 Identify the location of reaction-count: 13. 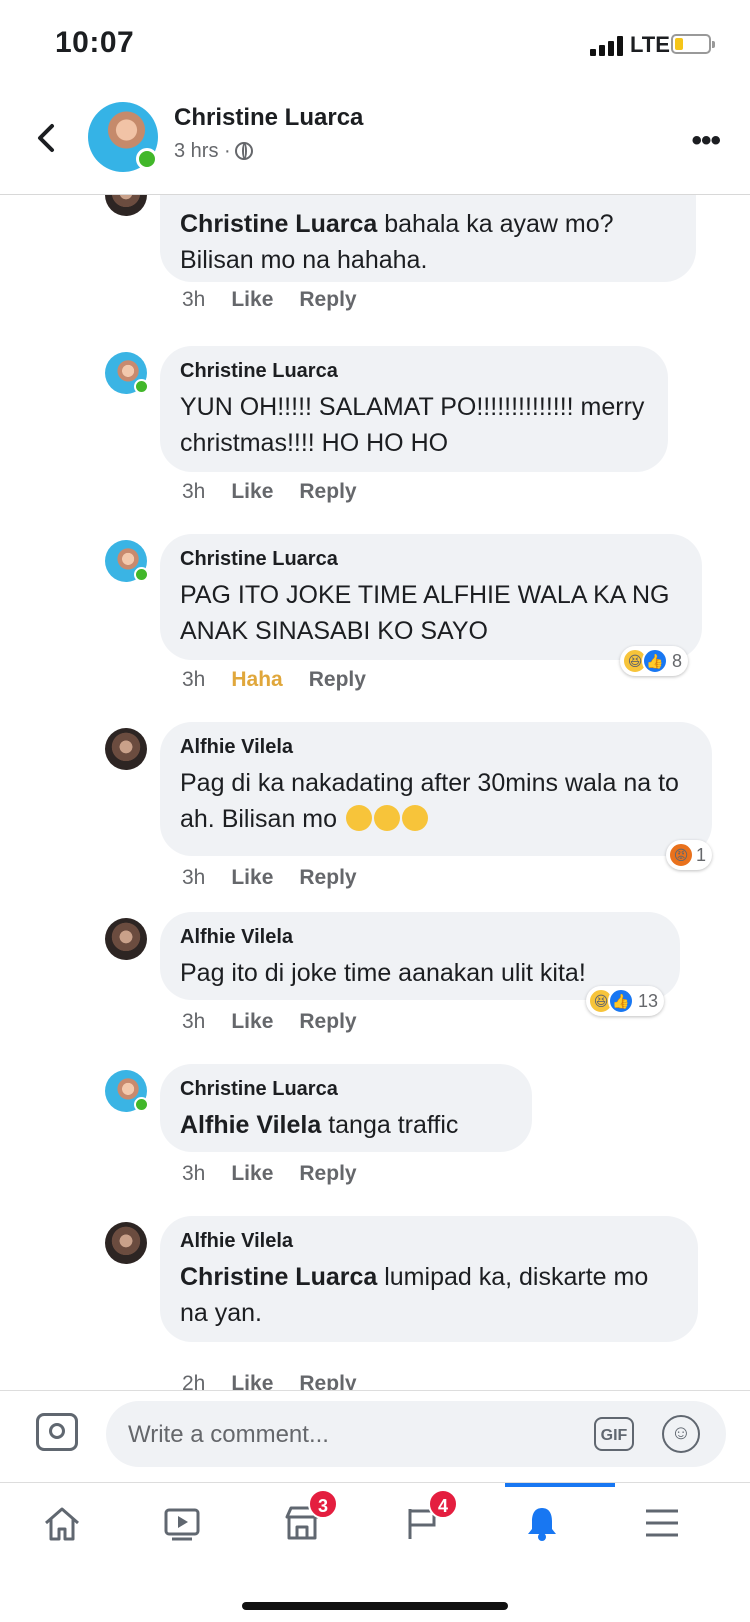
(648, 1000).